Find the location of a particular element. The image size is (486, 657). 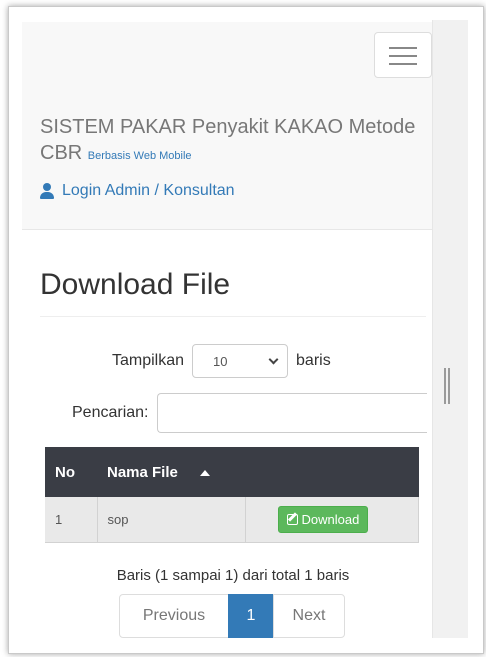

table-info: Baris (1 sampai 1) dari total 1 baris is located at coordinates (233, 575).